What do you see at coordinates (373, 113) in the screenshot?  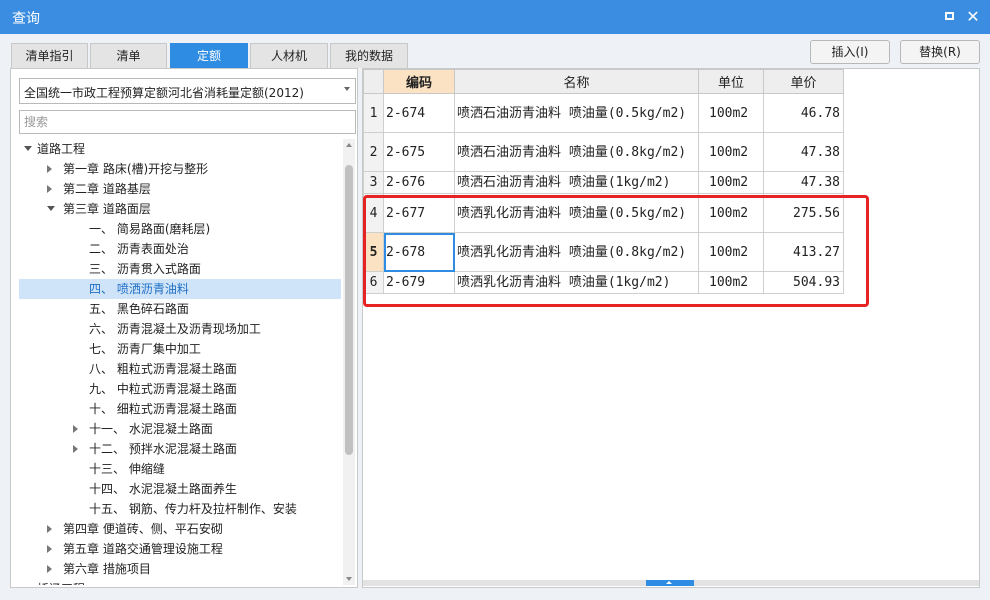 I see `row-number-cell: 1` at bounding box center [373, 113].